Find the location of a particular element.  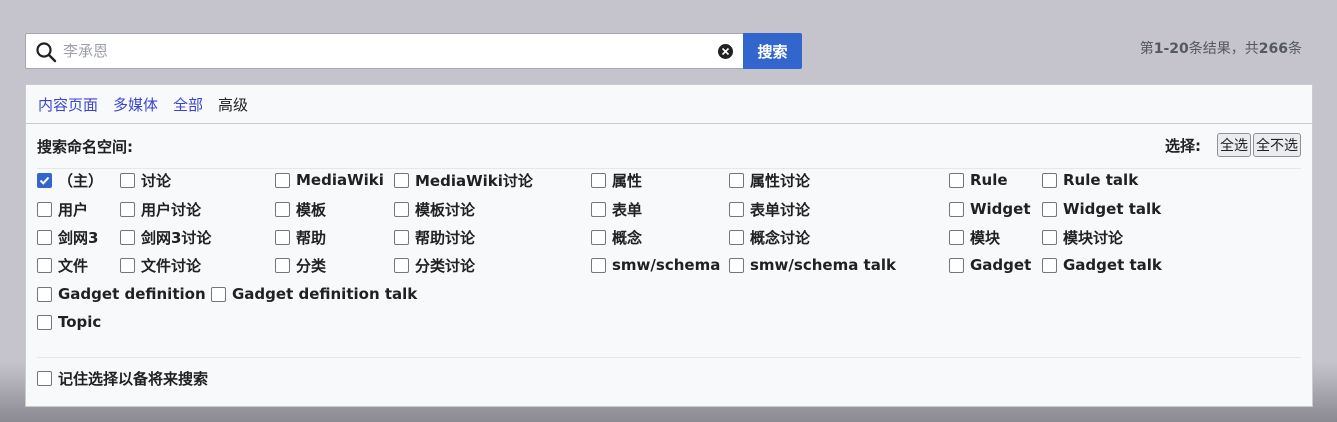

namespace-option: 文件讨论 is located at coordinates (160, 265).